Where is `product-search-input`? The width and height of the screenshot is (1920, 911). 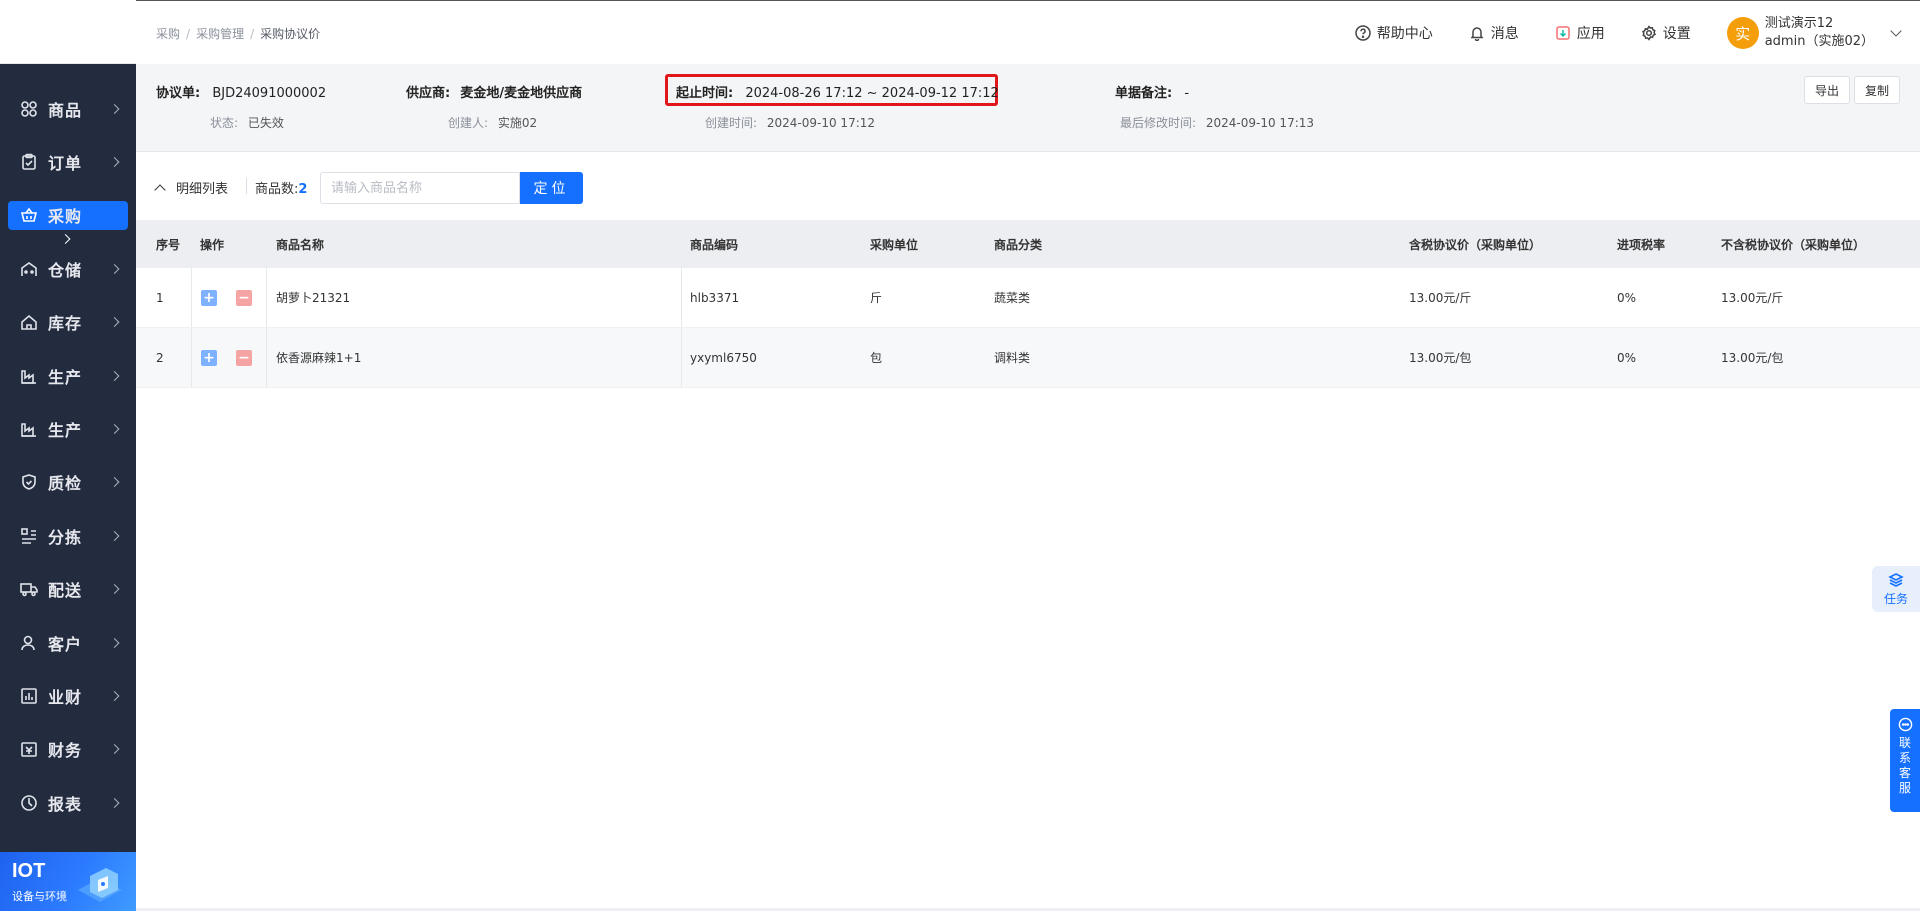
product-search-input is located at coordinates (420, 188).